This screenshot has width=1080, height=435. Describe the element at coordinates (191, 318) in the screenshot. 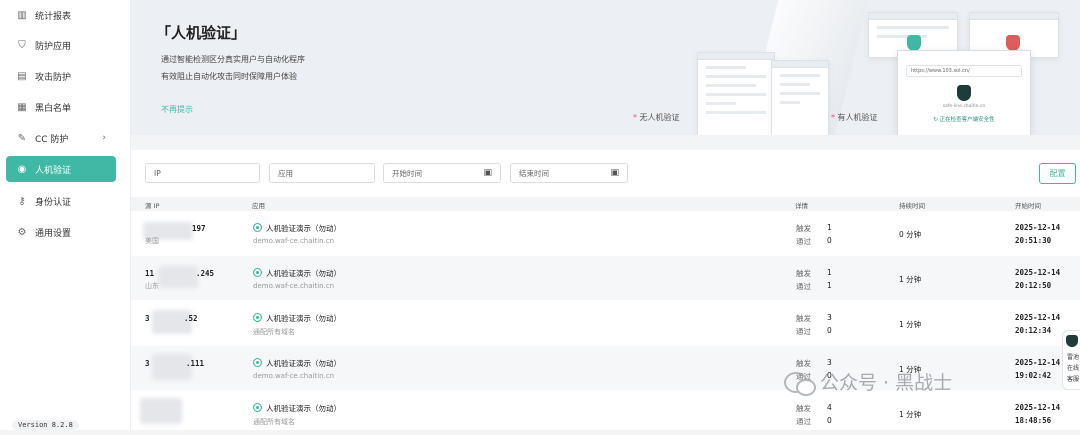

I see `source-ip-tail: .52` at that location.